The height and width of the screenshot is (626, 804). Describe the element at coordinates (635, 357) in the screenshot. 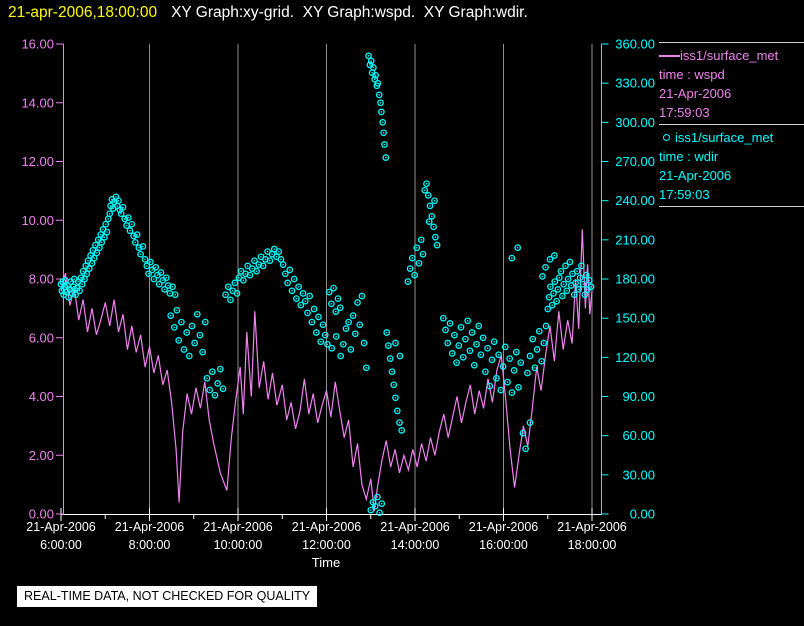

I see `right-axis-tick-label: 120.00` at that location.